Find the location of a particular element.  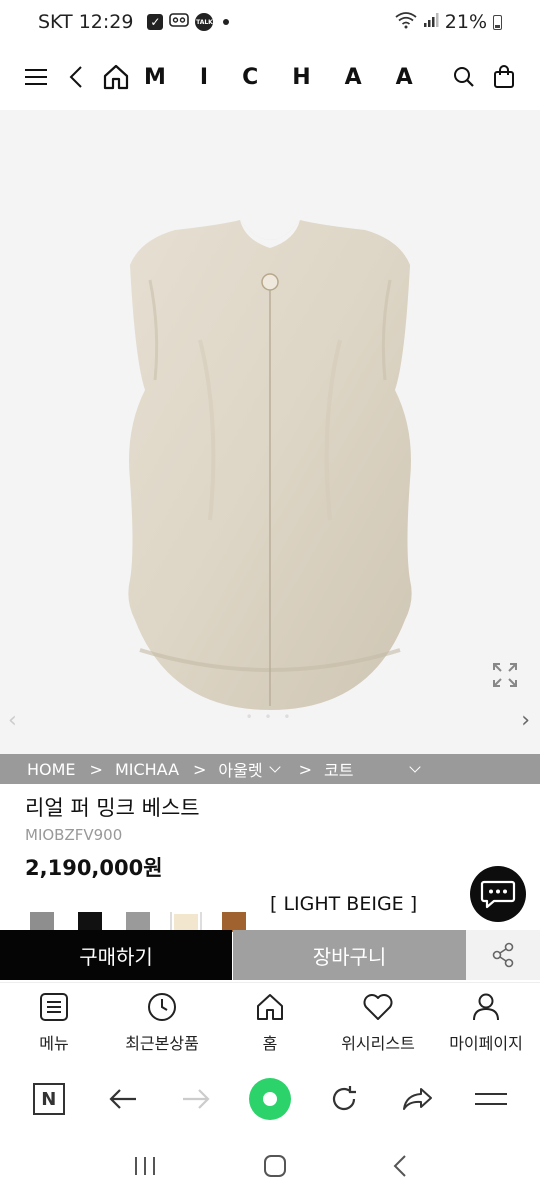

signal-icon is located at coordinates (431, 22).